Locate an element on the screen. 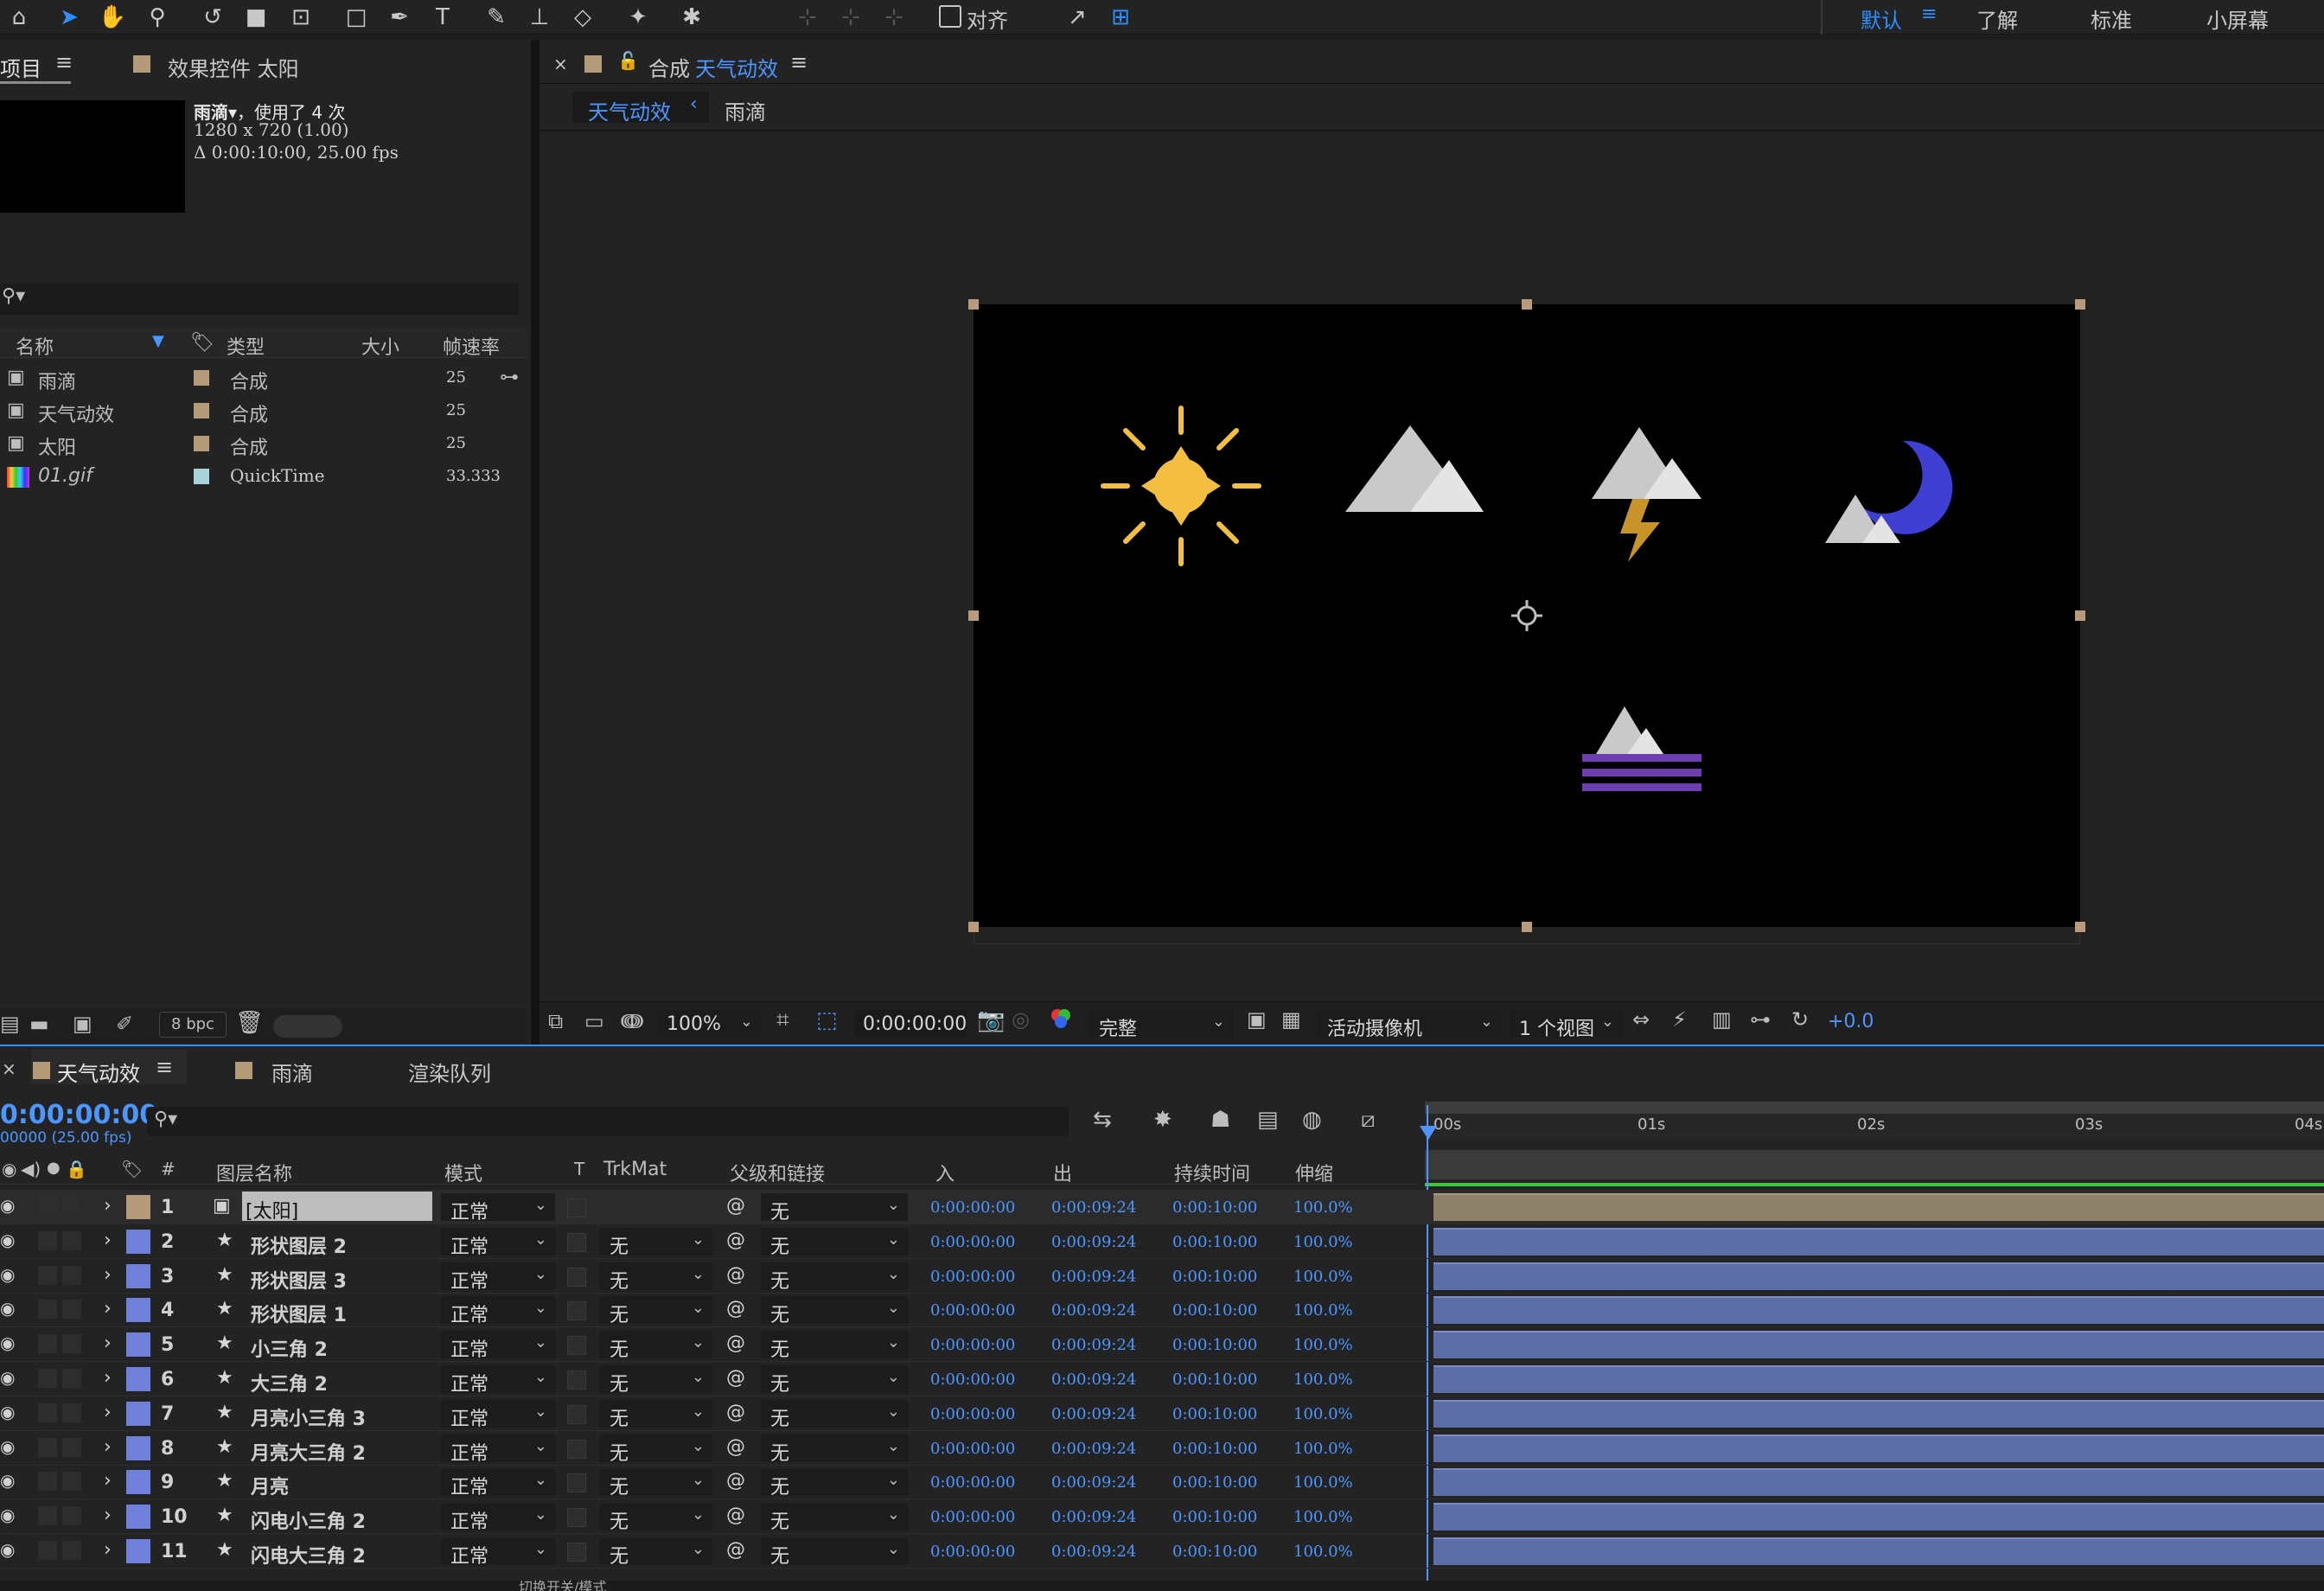  close-tab-icon: × is located at coordinates (560, 64).